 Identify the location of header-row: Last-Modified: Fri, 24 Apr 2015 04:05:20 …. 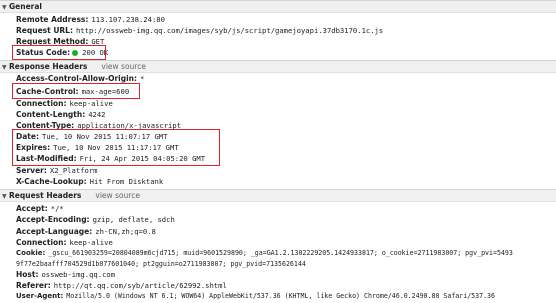
(111, 158).